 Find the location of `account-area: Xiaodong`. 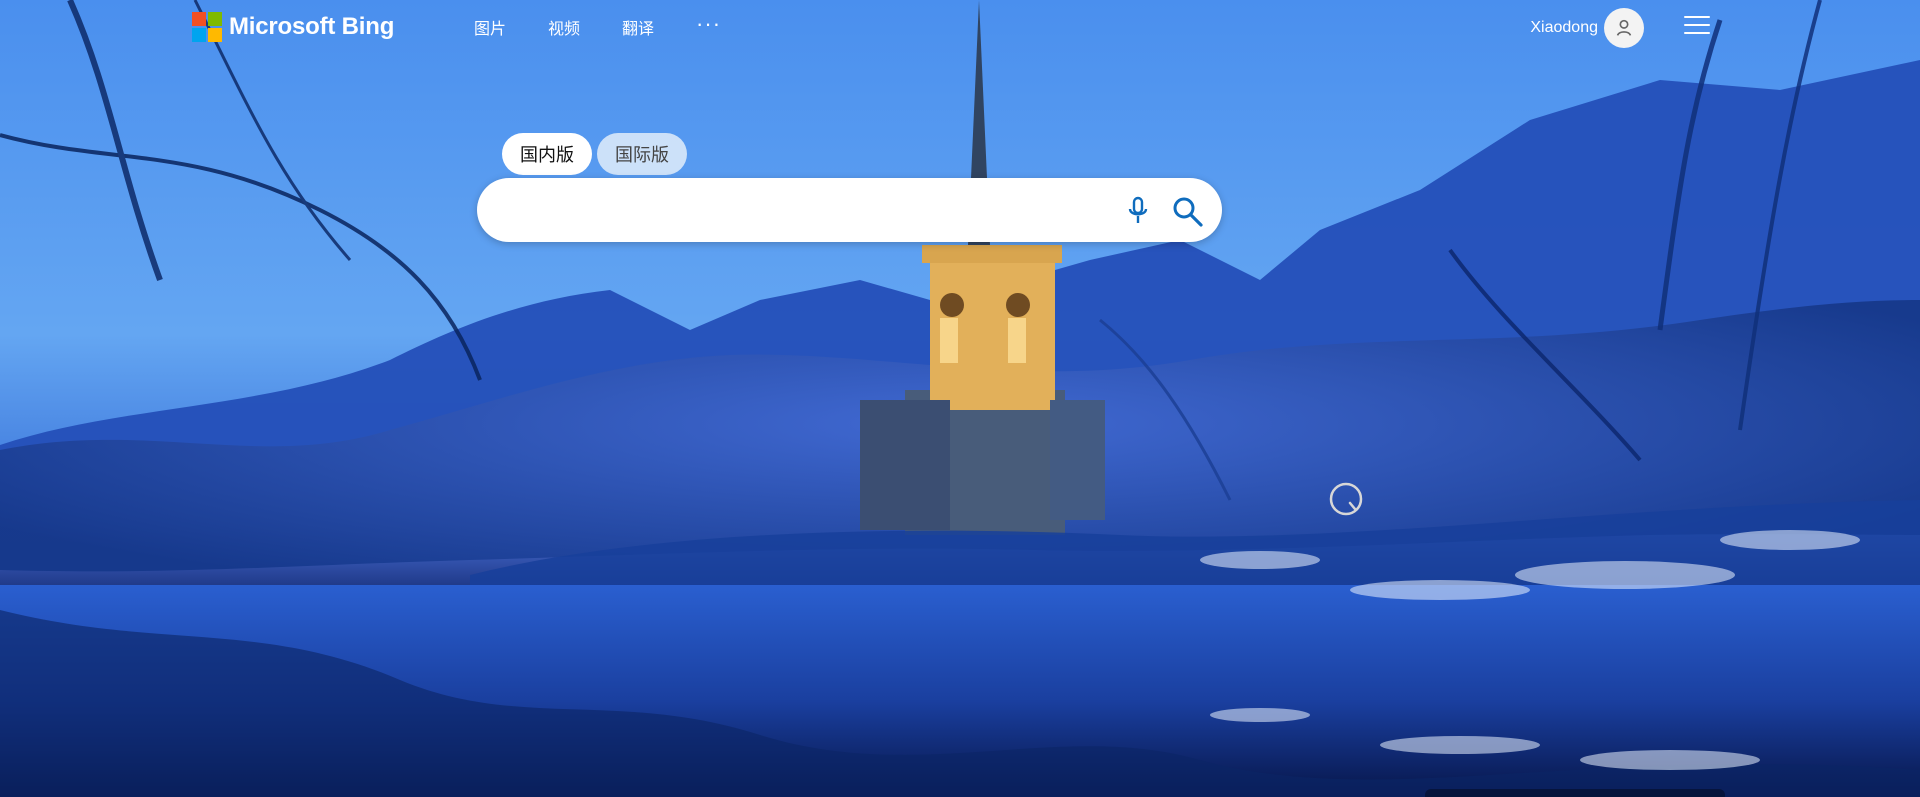

account-area: Xiaodong is located at coordinates (1587, 28).